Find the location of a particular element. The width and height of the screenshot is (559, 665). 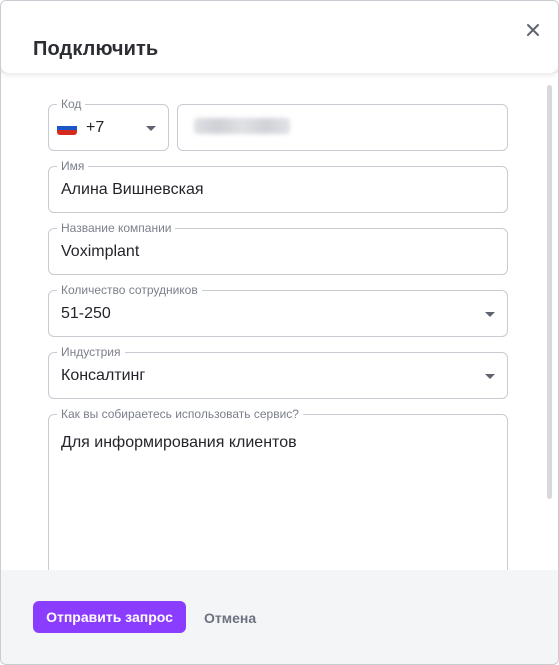

dialog-footer: Отправить запрос Отмена is located at coordinates (279, 617).